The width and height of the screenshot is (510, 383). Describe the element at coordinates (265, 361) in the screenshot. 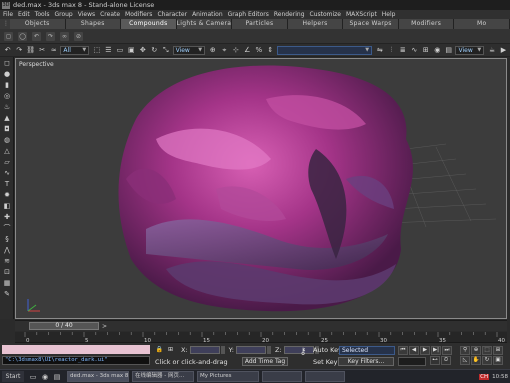

I see `add-time-tag-button: Add Time Tag` at that location.